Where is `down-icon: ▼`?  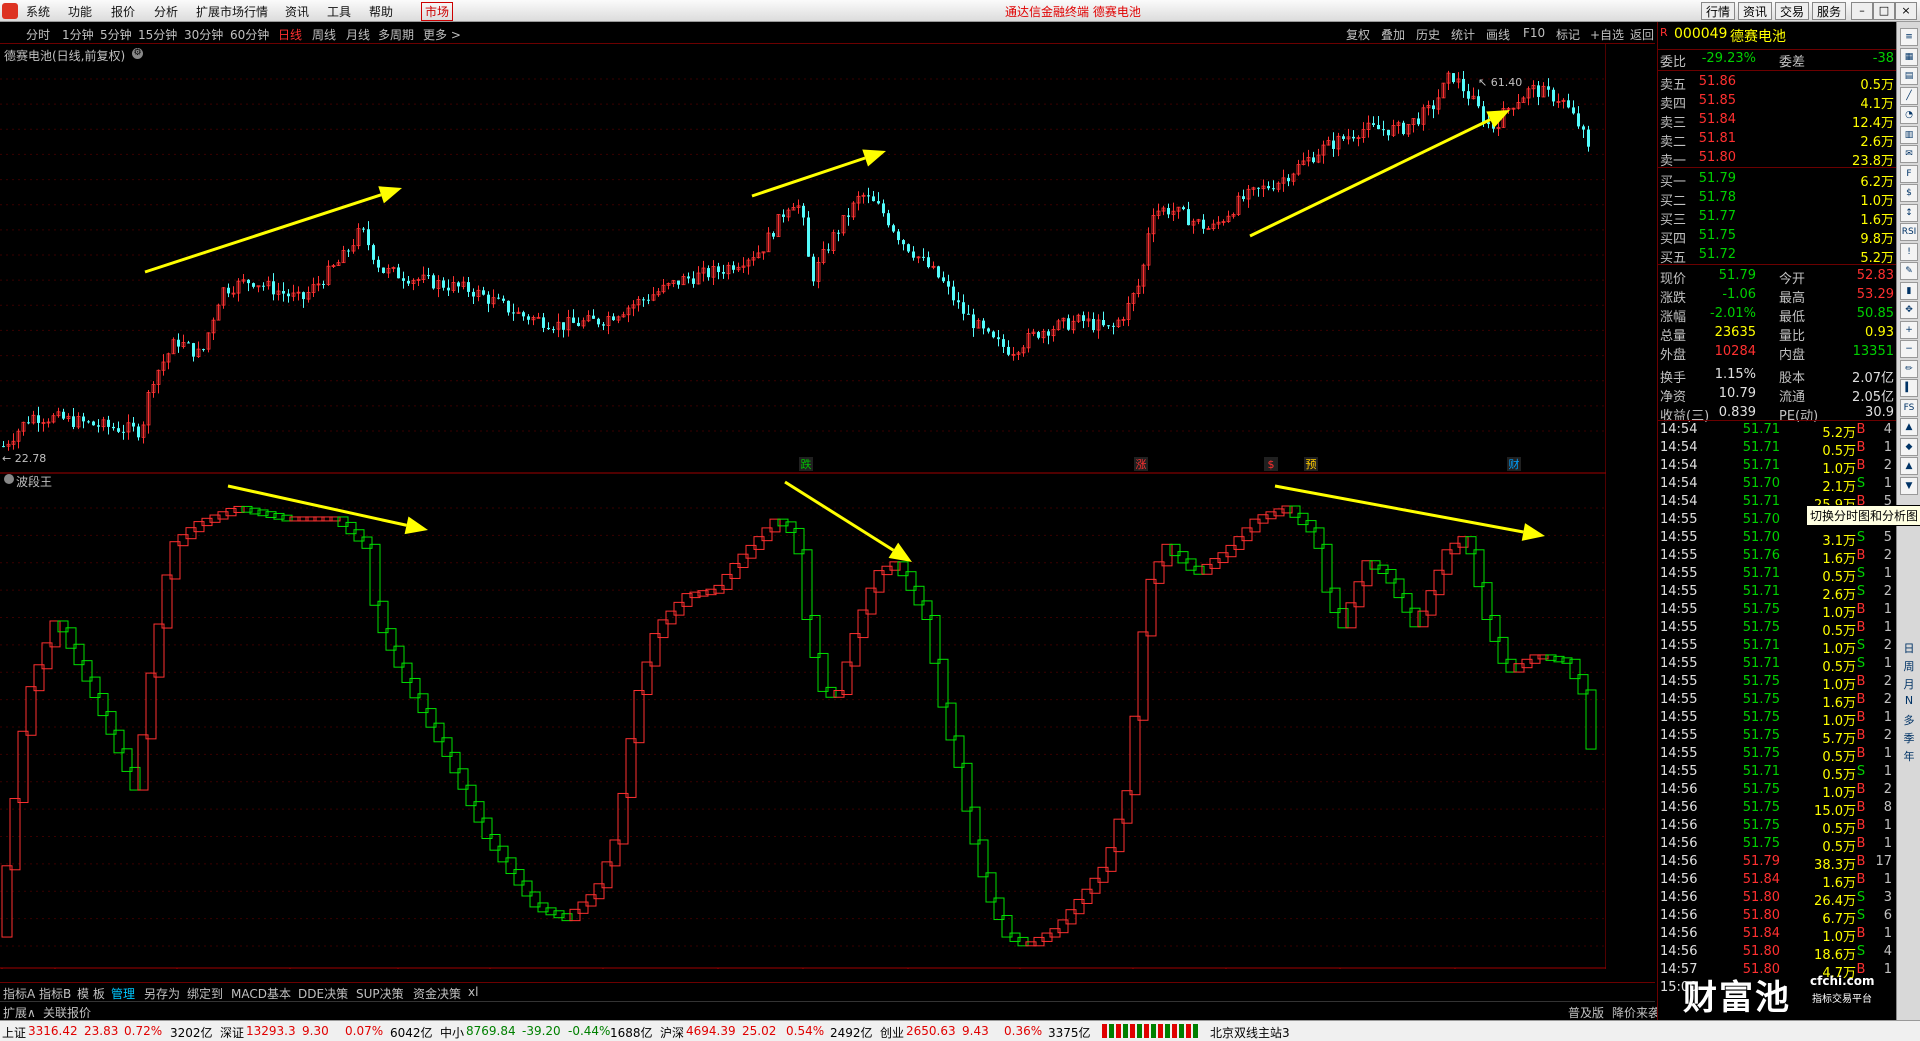 down-icon: ▼ is located at coordinates (1909, 485).